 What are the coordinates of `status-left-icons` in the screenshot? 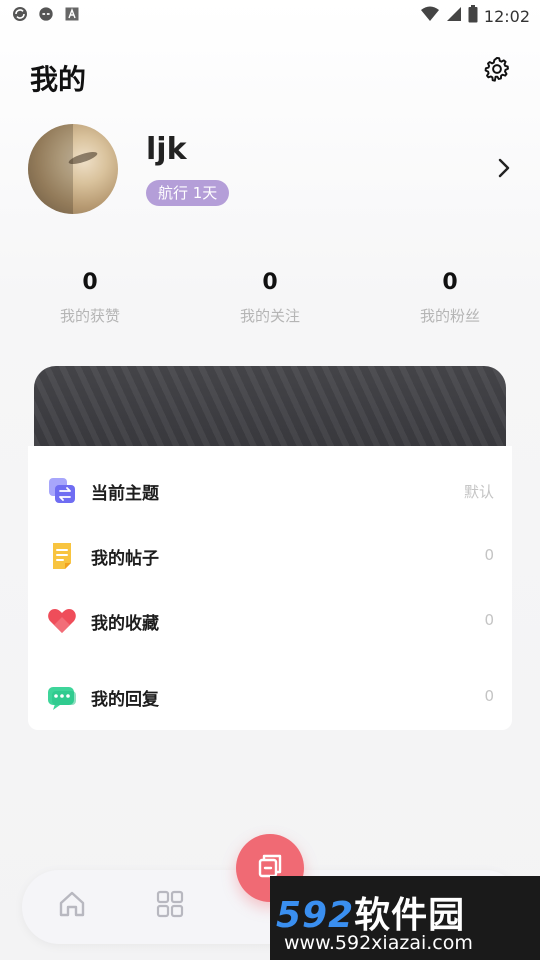 It's located at (46, 14).